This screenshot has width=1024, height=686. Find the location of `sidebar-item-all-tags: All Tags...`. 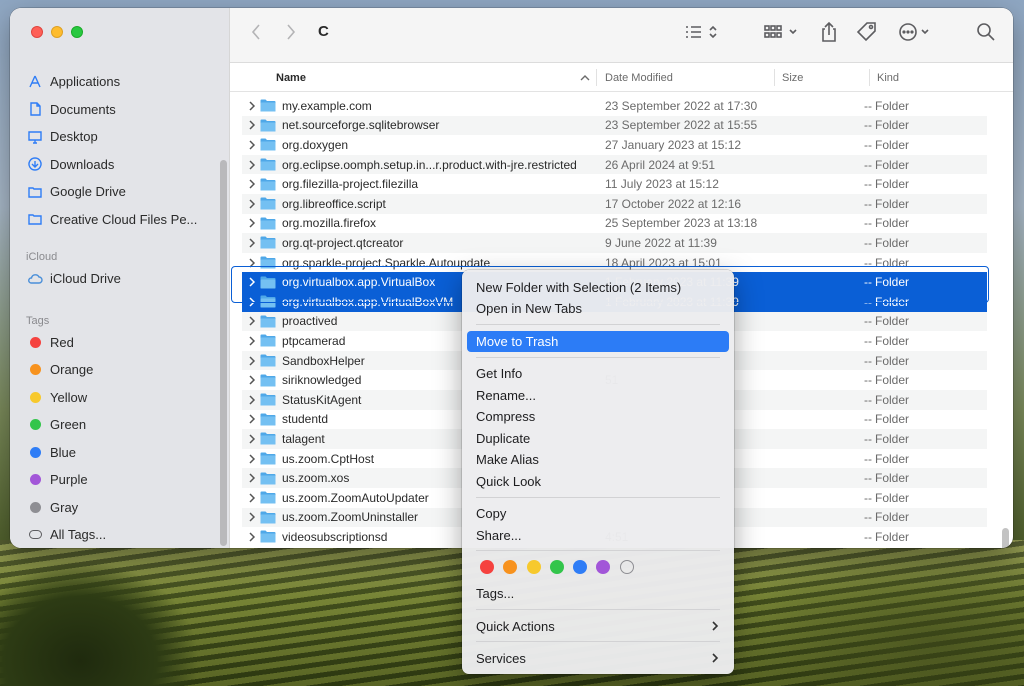

sidebar-item-all-tags: All Tags... is located at coordinates (120, 534).